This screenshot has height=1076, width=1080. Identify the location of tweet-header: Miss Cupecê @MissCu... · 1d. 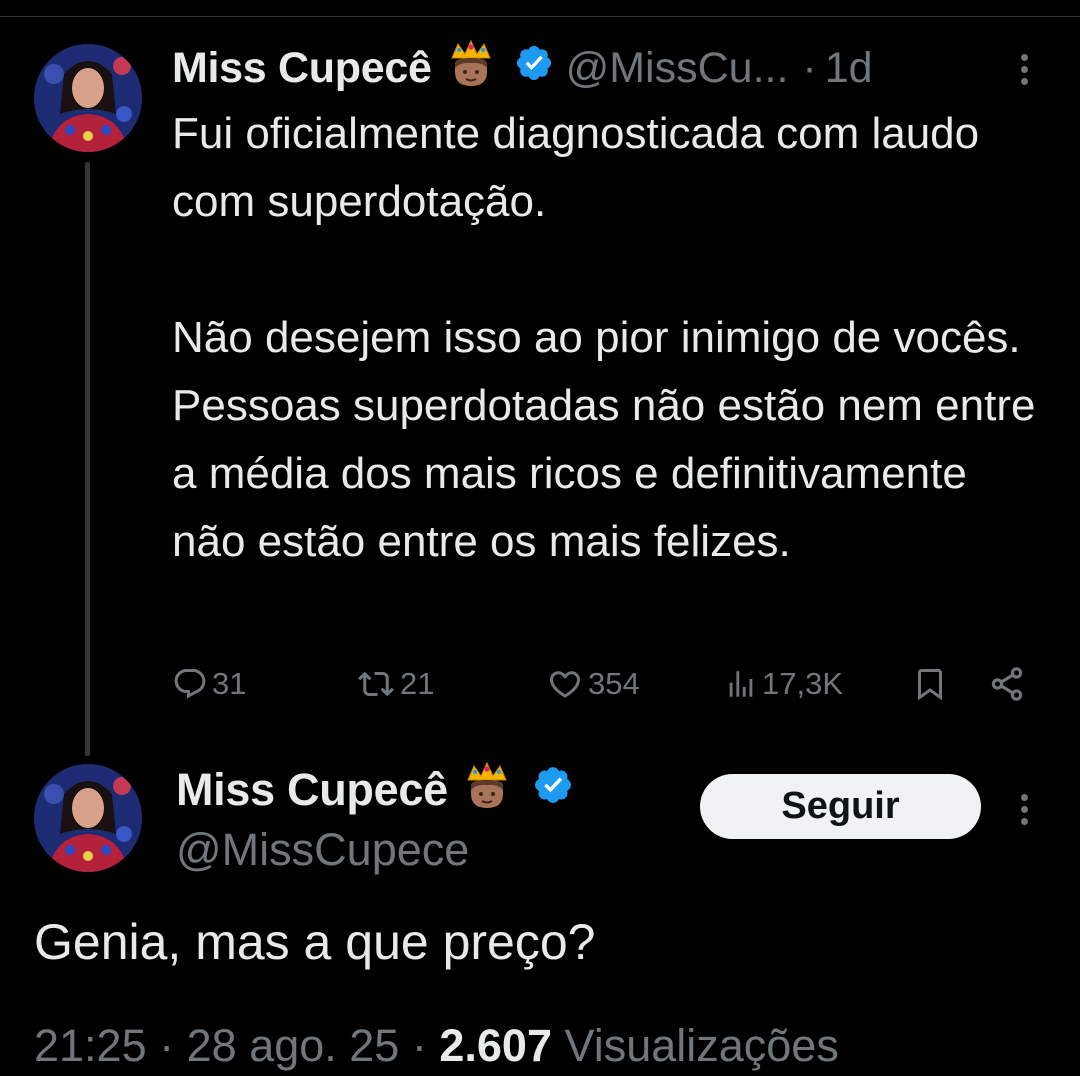
(522, 68).